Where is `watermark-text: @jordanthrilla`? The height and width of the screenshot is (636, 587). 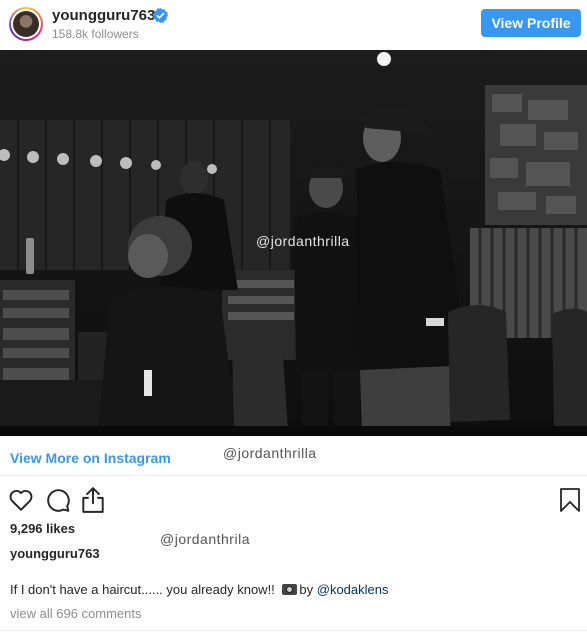 watermark-text: @jordanthrilla is located at coordinates (270, 453).